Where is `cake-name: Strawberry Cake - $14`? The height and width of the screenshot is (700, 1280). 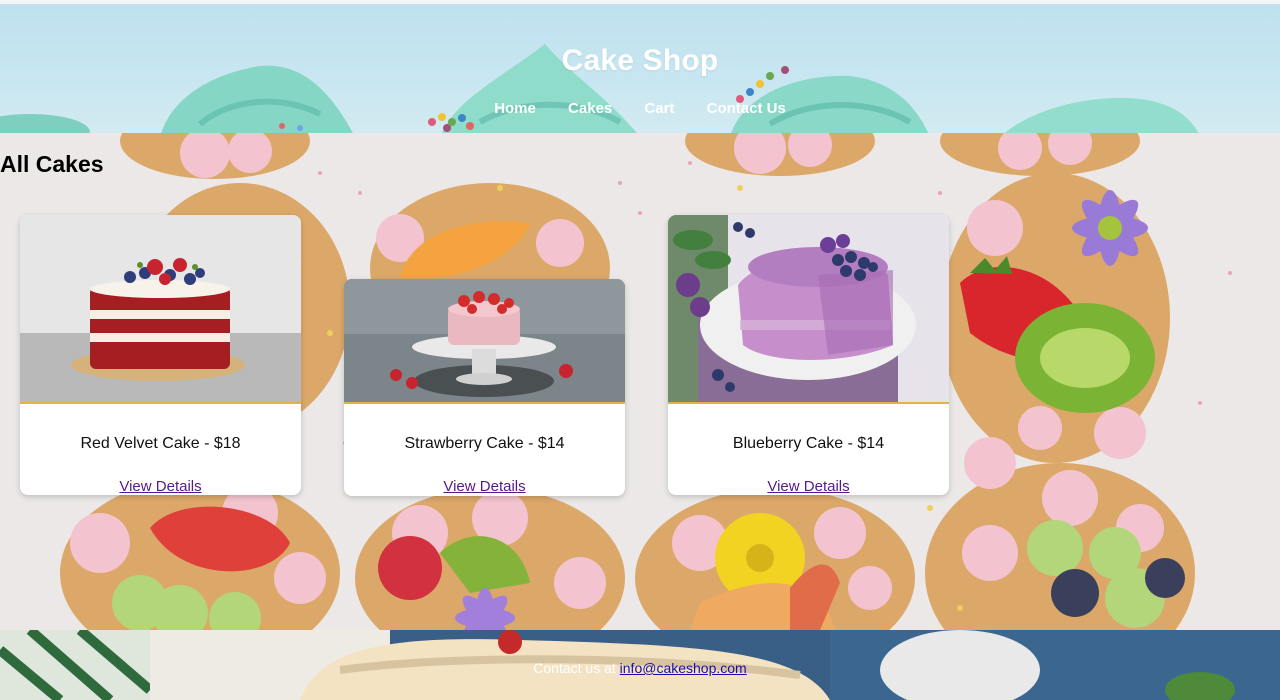 cake-name: Strawberry Cake - $14 is located at coordinates (484, 443).